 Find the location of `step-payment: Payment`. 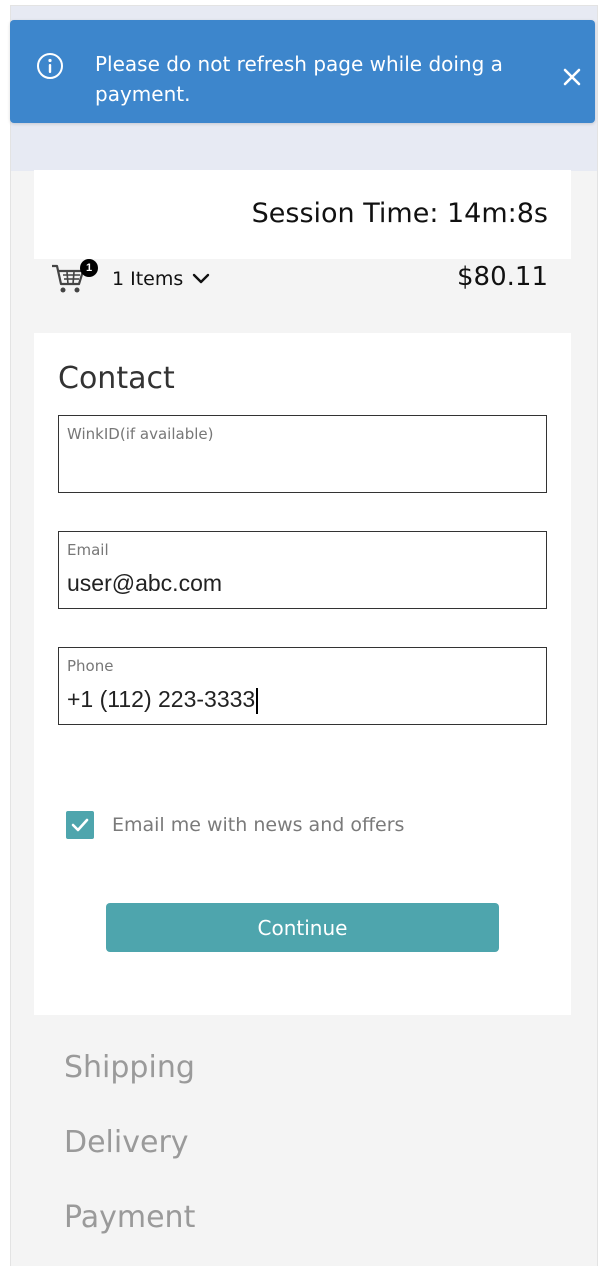

step-payment: Payment is located at coordinates (129, 1217).